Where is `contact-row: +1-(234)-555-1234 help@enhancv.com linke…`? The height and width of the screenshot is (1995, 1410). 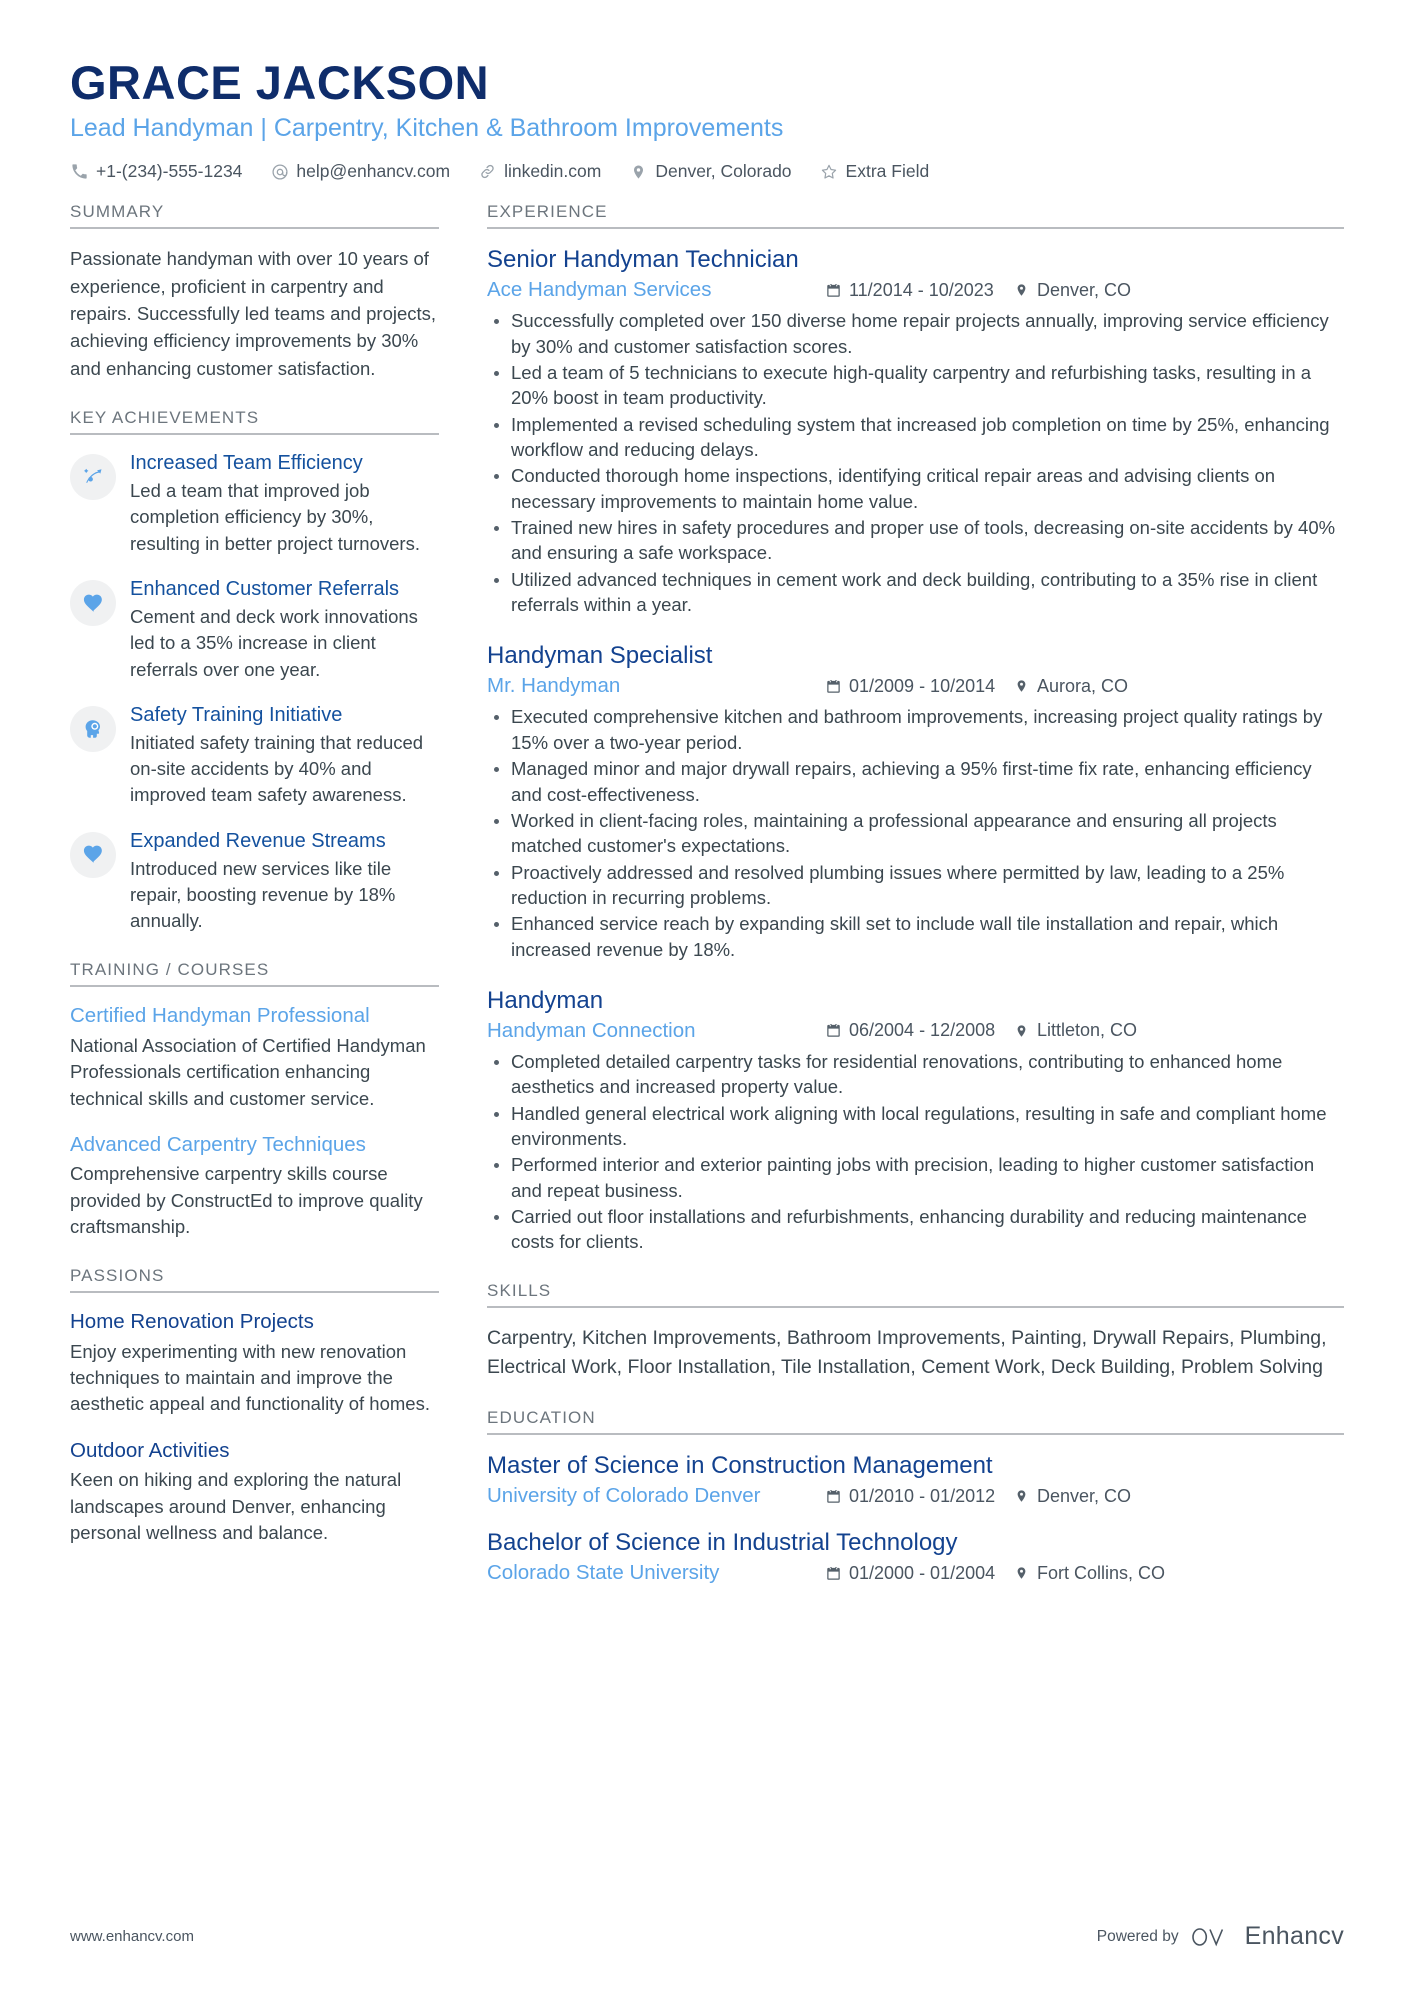 contact-row: +1-(234)-555-1234 help@enhancv.com linke… is located at coordinates (707, 171).